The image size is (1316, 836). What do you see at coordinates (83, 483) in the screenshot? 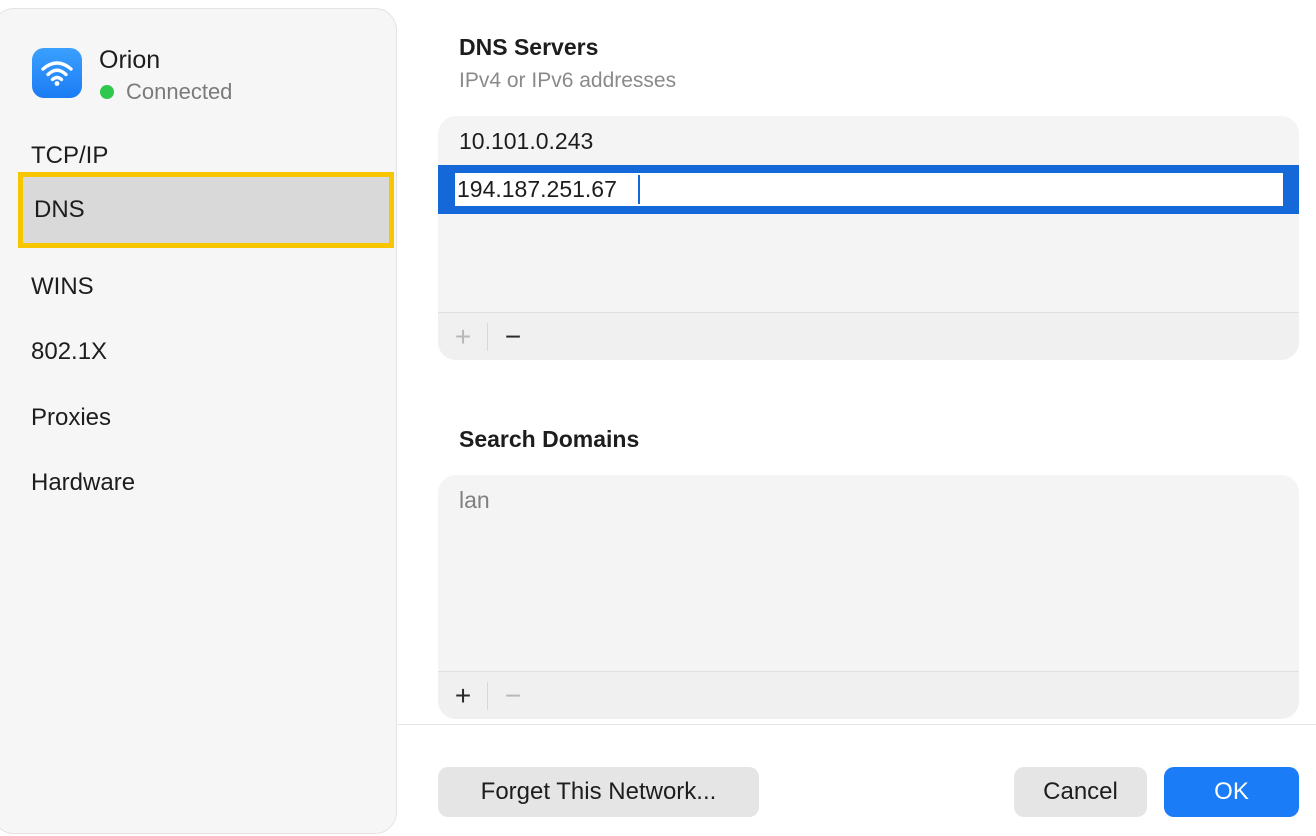
I see `sidebar-item-hardware: Hardware` at bounding box center [83, 483].